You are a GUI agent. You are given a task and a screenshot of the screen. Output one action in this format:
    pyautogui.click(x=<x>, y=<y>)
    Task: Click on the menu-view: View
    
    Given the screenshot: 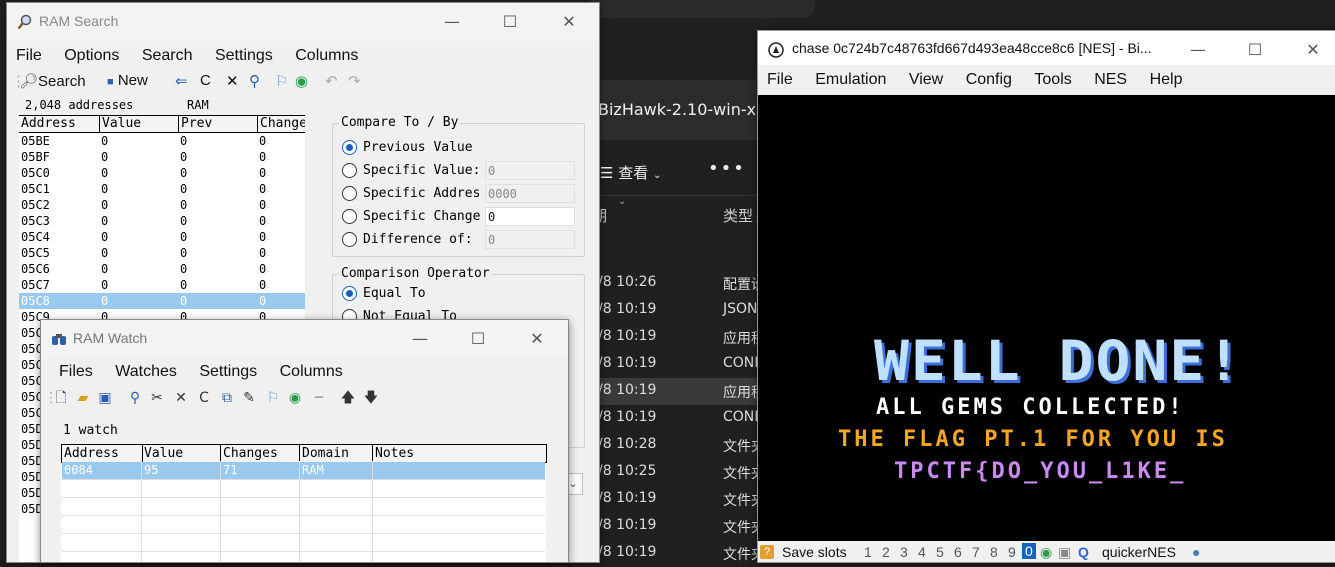 What is the action you would take?
    pyautogui.click(x=926, y=78)
    